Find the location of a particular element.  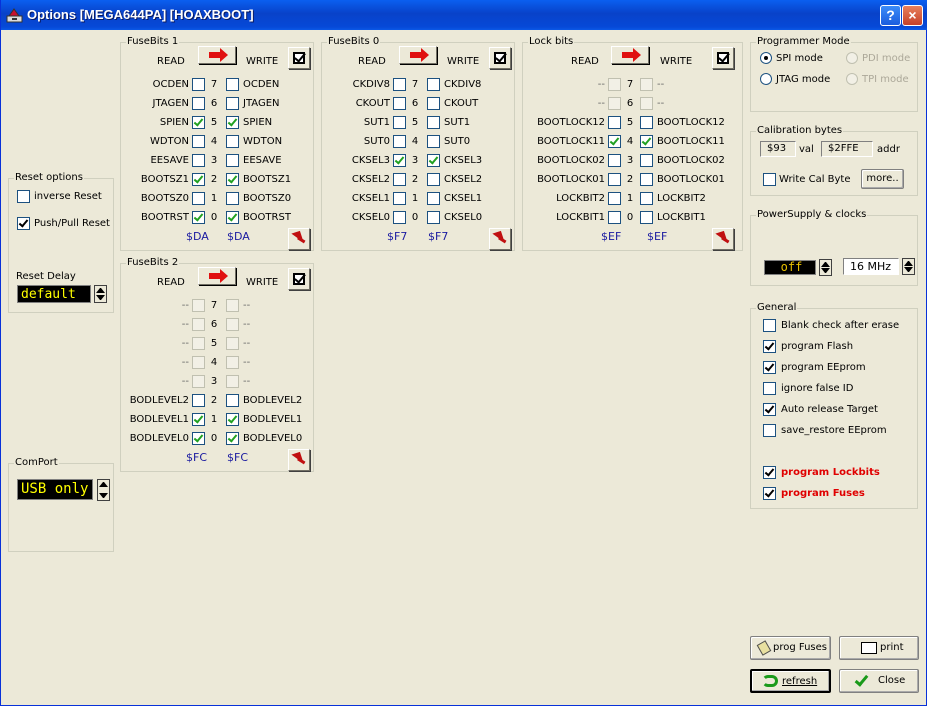

close-button: Close is located at coordinates (879, 681).